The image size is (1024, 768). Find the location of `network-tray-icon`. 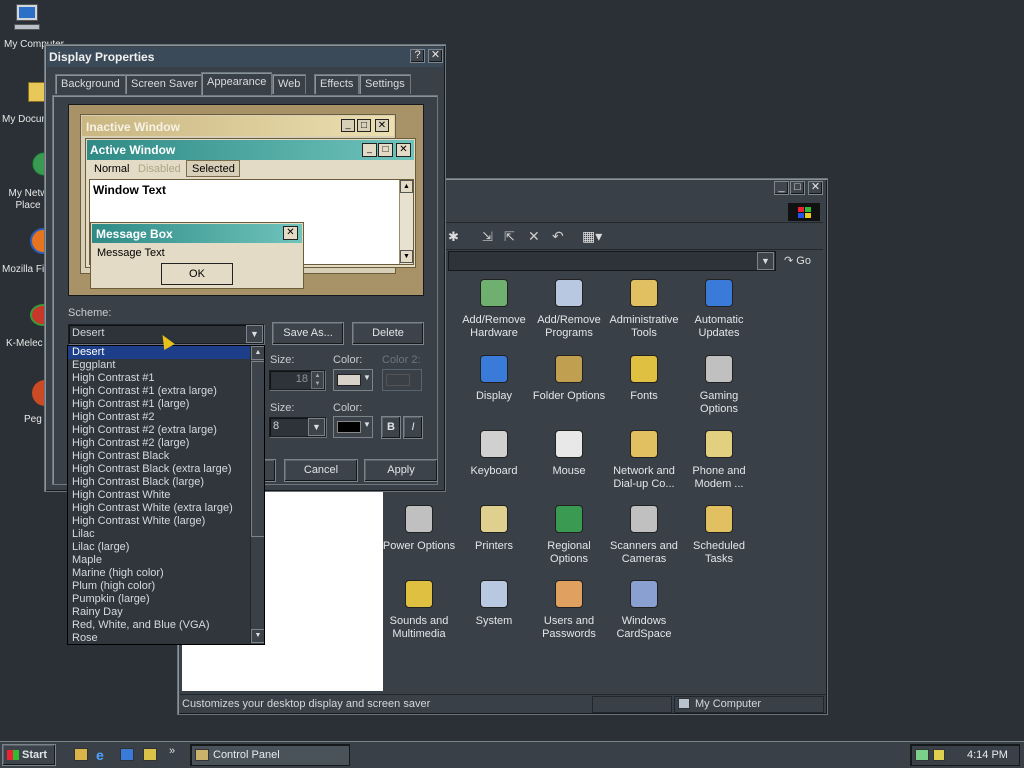

network-tray-icon is located at coordinates (922, 755).